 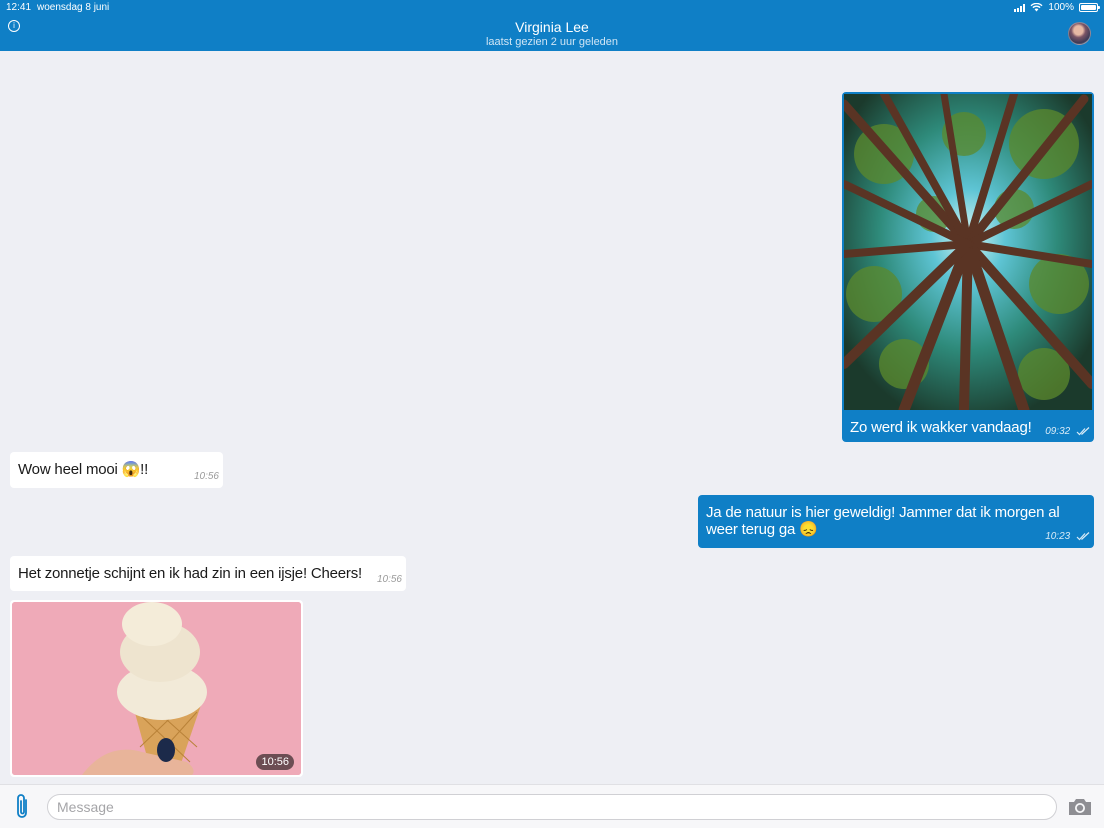 I want to click on message-incoming-text: Wow heel mooi 😱!! 10:56, so click(x=116, y=470).